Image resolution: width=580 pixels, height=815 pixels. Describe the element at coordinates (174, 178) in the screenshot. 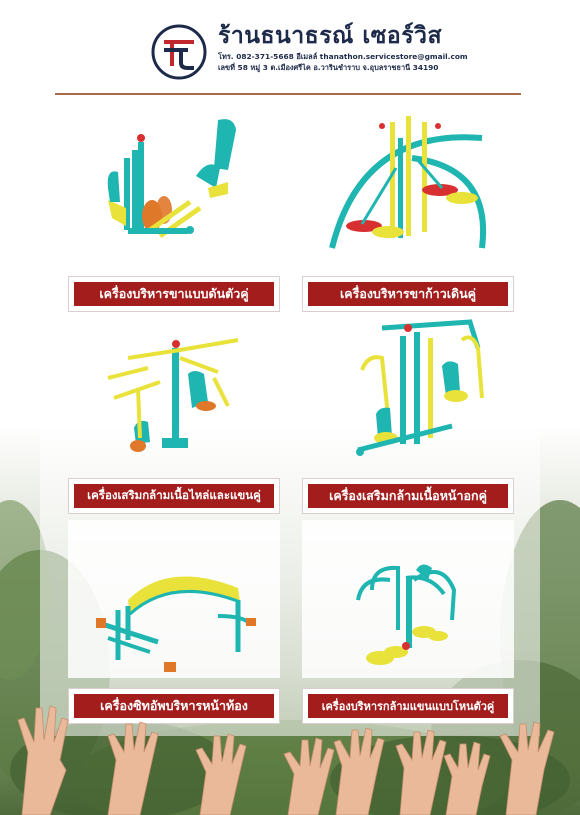

I see `double-leg-press-equipment` at that location.